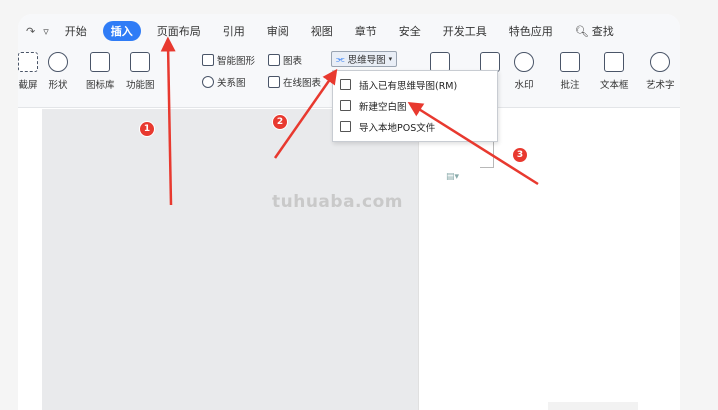 The width and height of the screenshot is (718, 410). I want to click on art-text-label: 艺术字, so click(660, 85).